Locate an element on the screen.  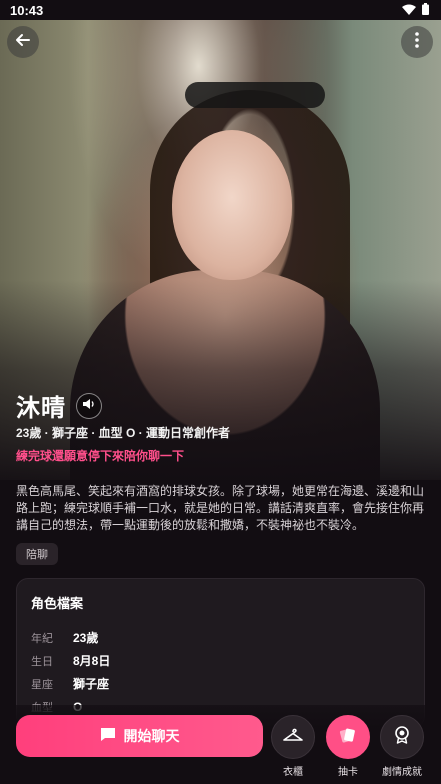
chat-bubble-icon is located at coordinates (108, 736).